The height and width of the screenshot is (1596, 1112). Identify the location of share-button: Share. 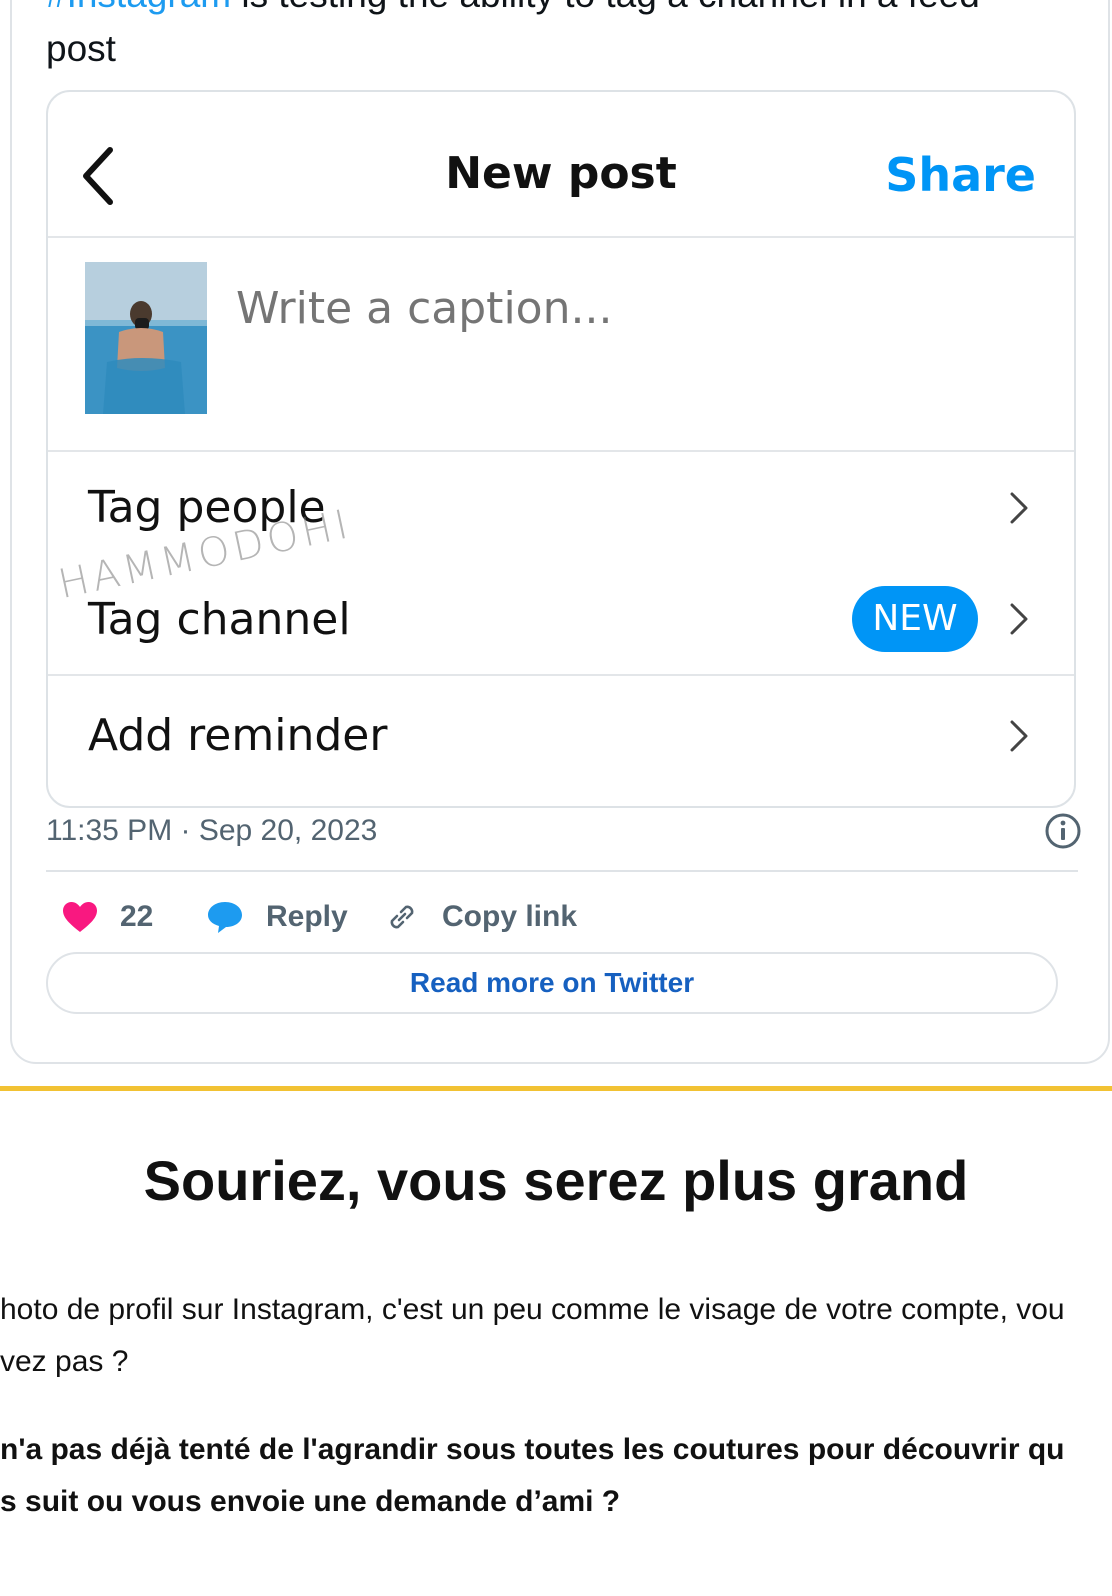
(960, 175).